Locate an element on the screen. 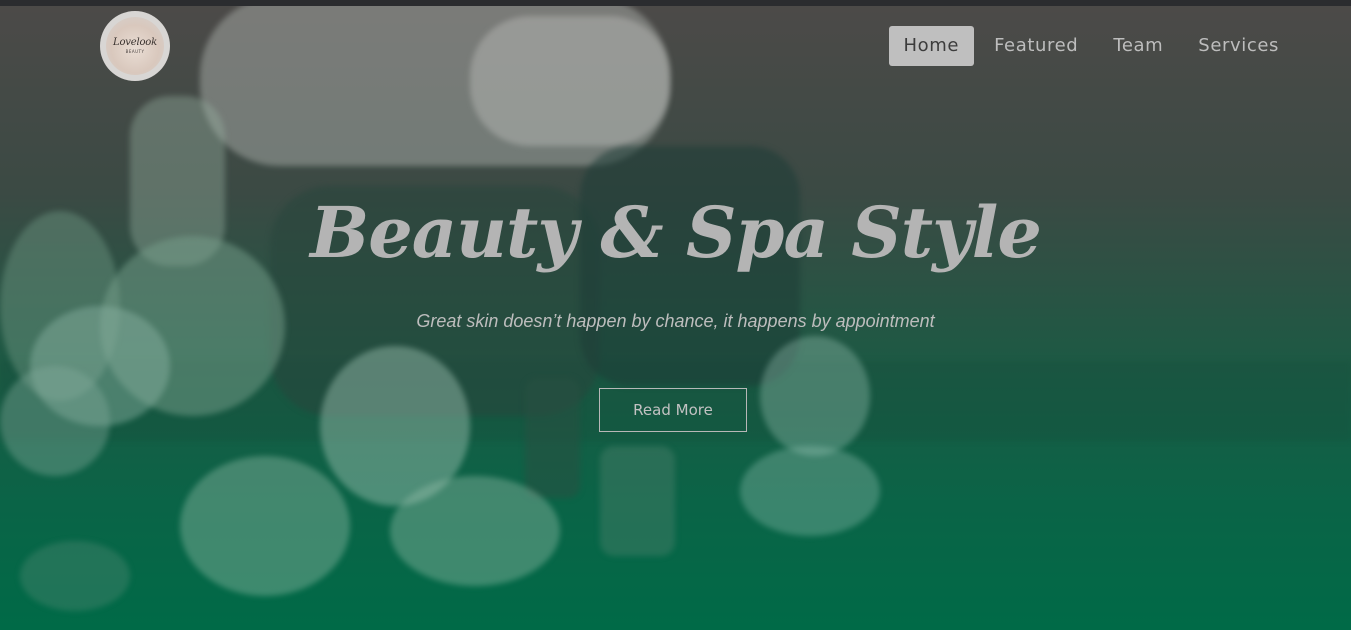  logo-subtext: BEAUTY is located at coordinates (135, 51).